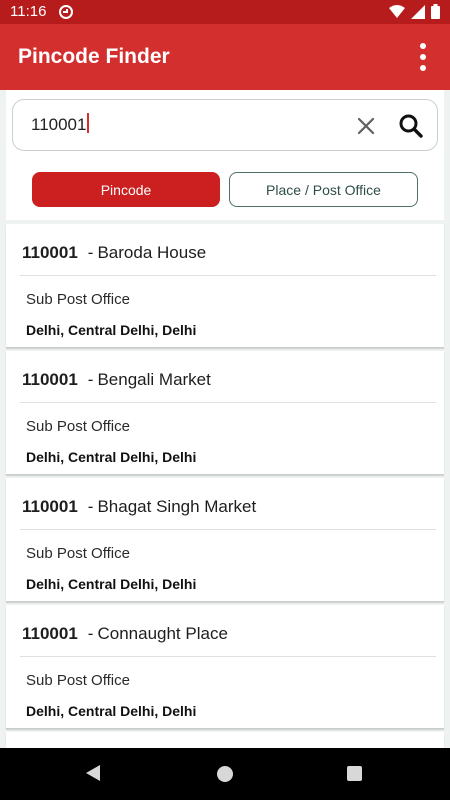  I want to click on result-heading: 110001- Baroda House, so click(114, 253).